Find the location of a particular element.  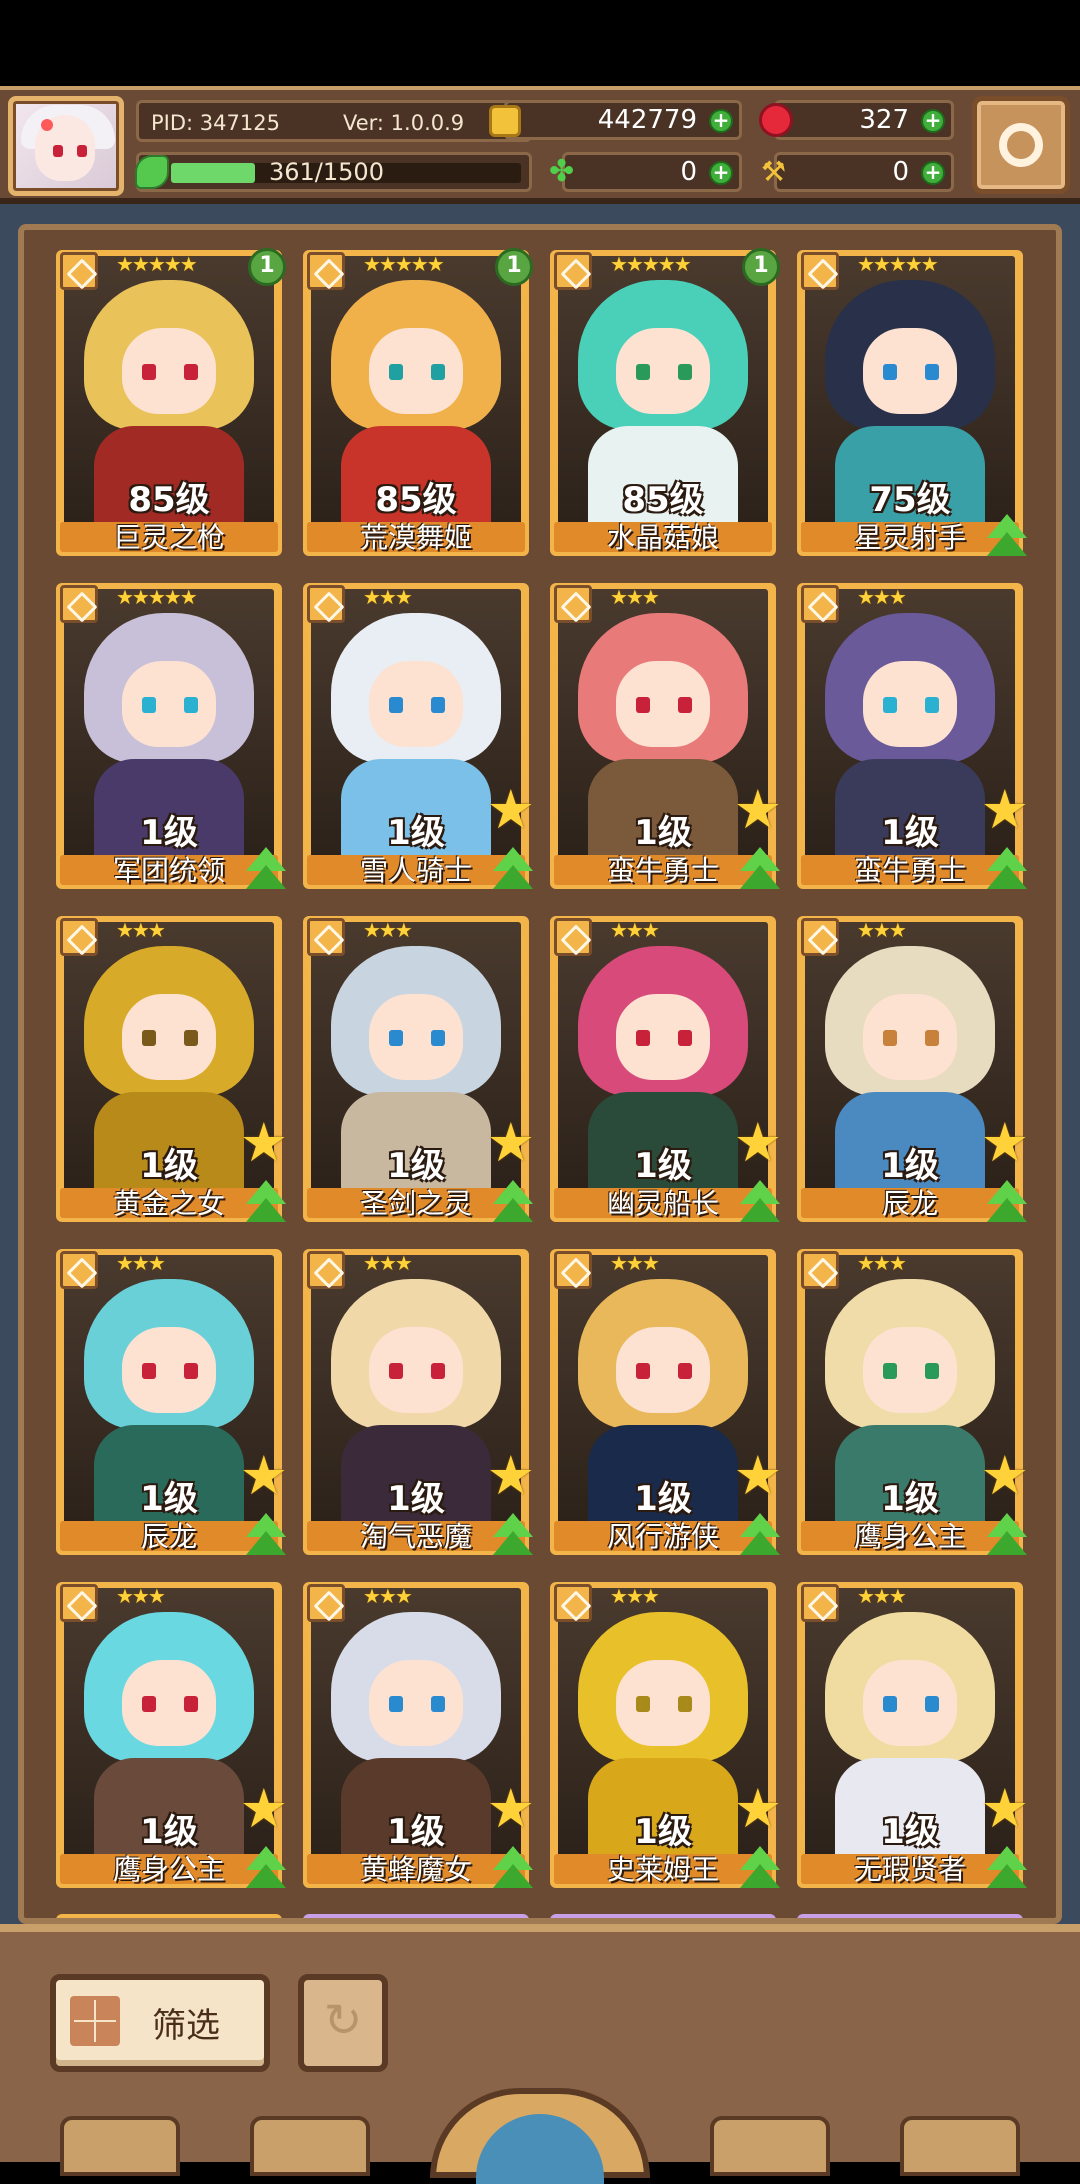

gold-value: 442779 is located at coordinates (647, 120).